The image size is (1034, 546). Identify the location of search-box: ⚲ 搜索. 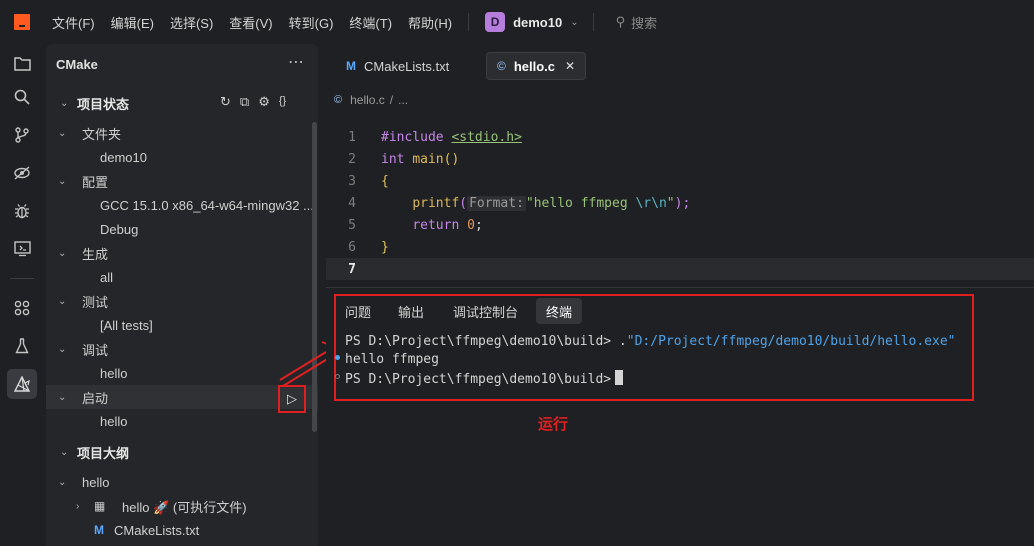
(637, 22).